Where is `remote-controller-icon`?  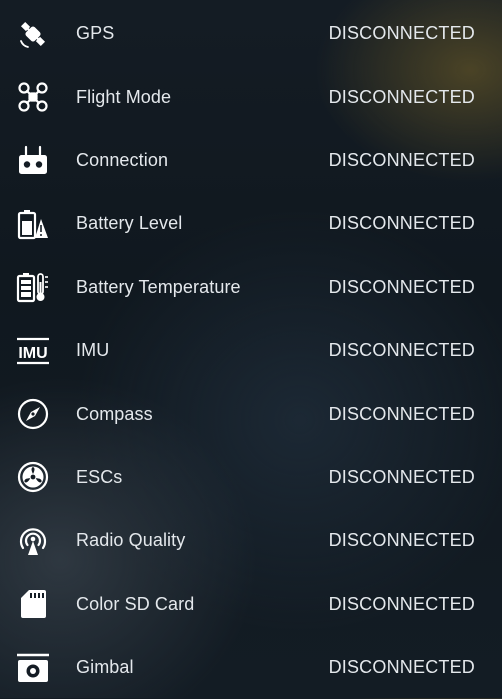 remote-controller-icon is located at coordinates (33, 160).